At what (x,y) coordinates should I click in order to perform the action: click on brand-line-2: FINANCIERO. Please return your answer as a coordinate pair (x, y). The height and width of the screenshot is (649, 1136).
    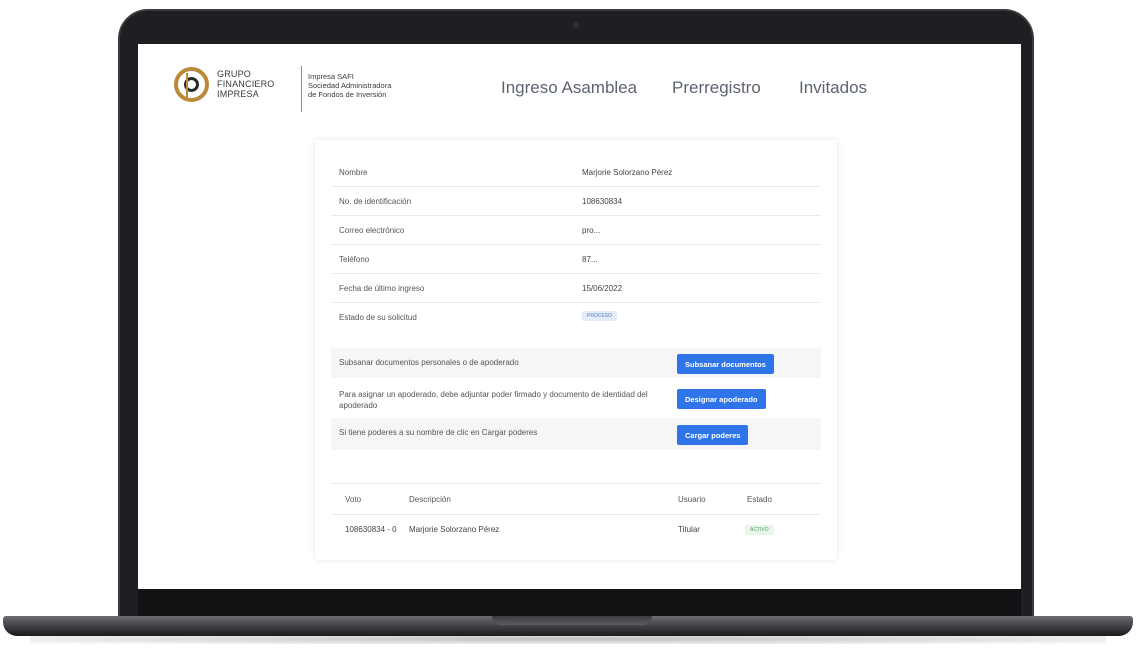
    Looking at the image, I should click on (246, 84).